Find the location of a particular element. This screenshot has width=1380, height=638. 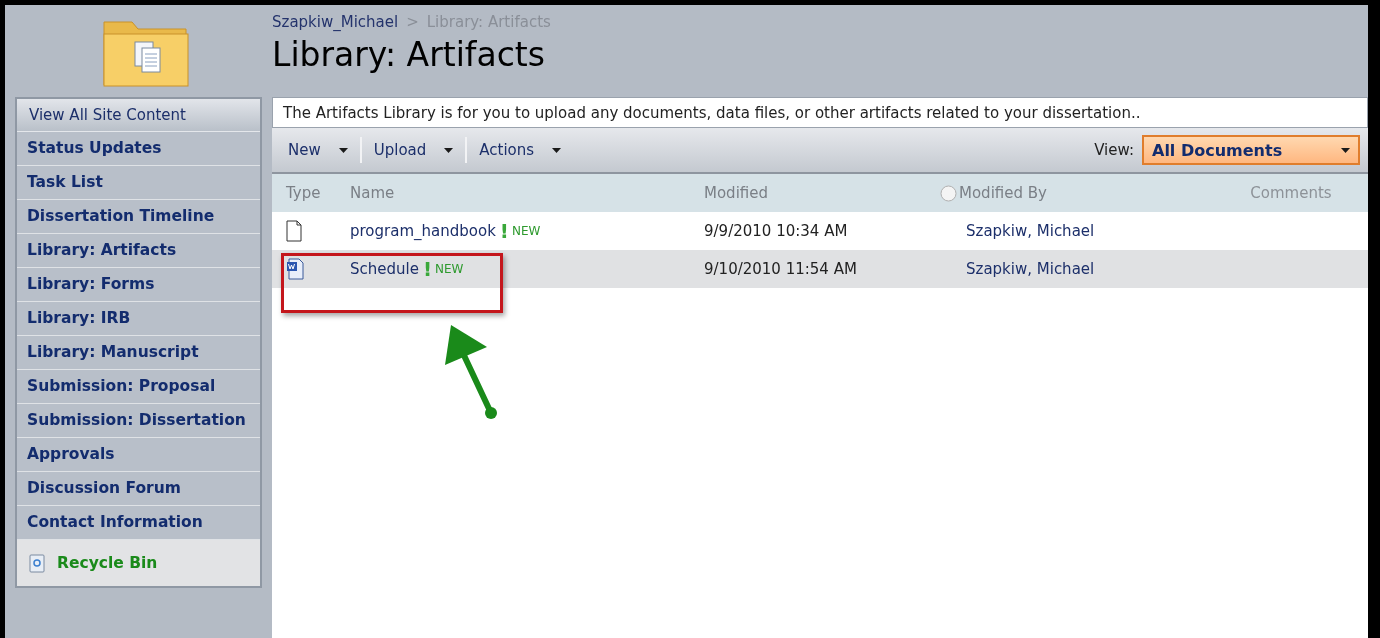

sidebar-item: Status Updates is located at coordinates (138, 149).